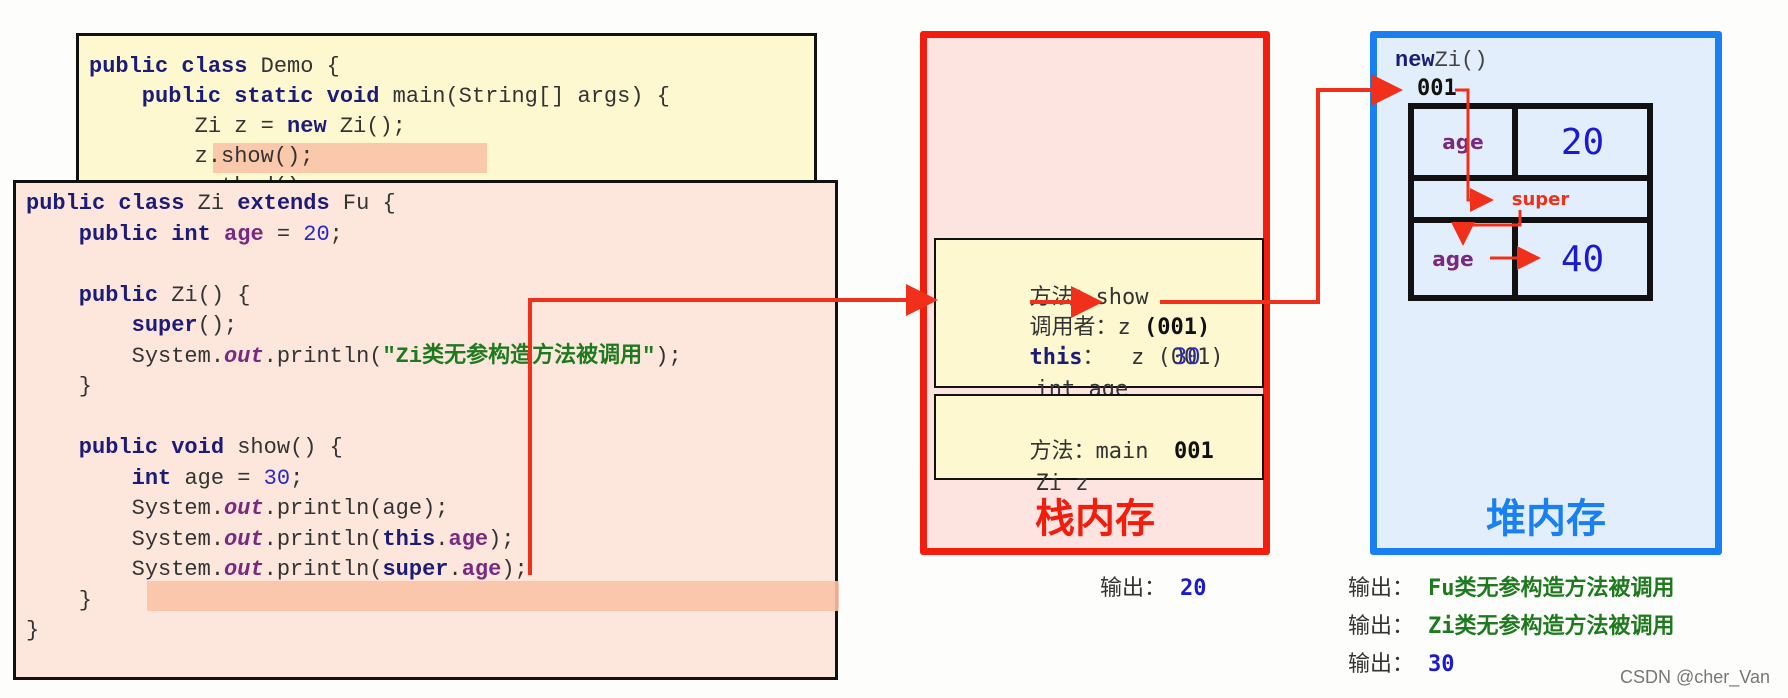 The height and width of the screenshot is (698, 1788). I want to click on fu-field-name-cell: age, so click(1466, 259).